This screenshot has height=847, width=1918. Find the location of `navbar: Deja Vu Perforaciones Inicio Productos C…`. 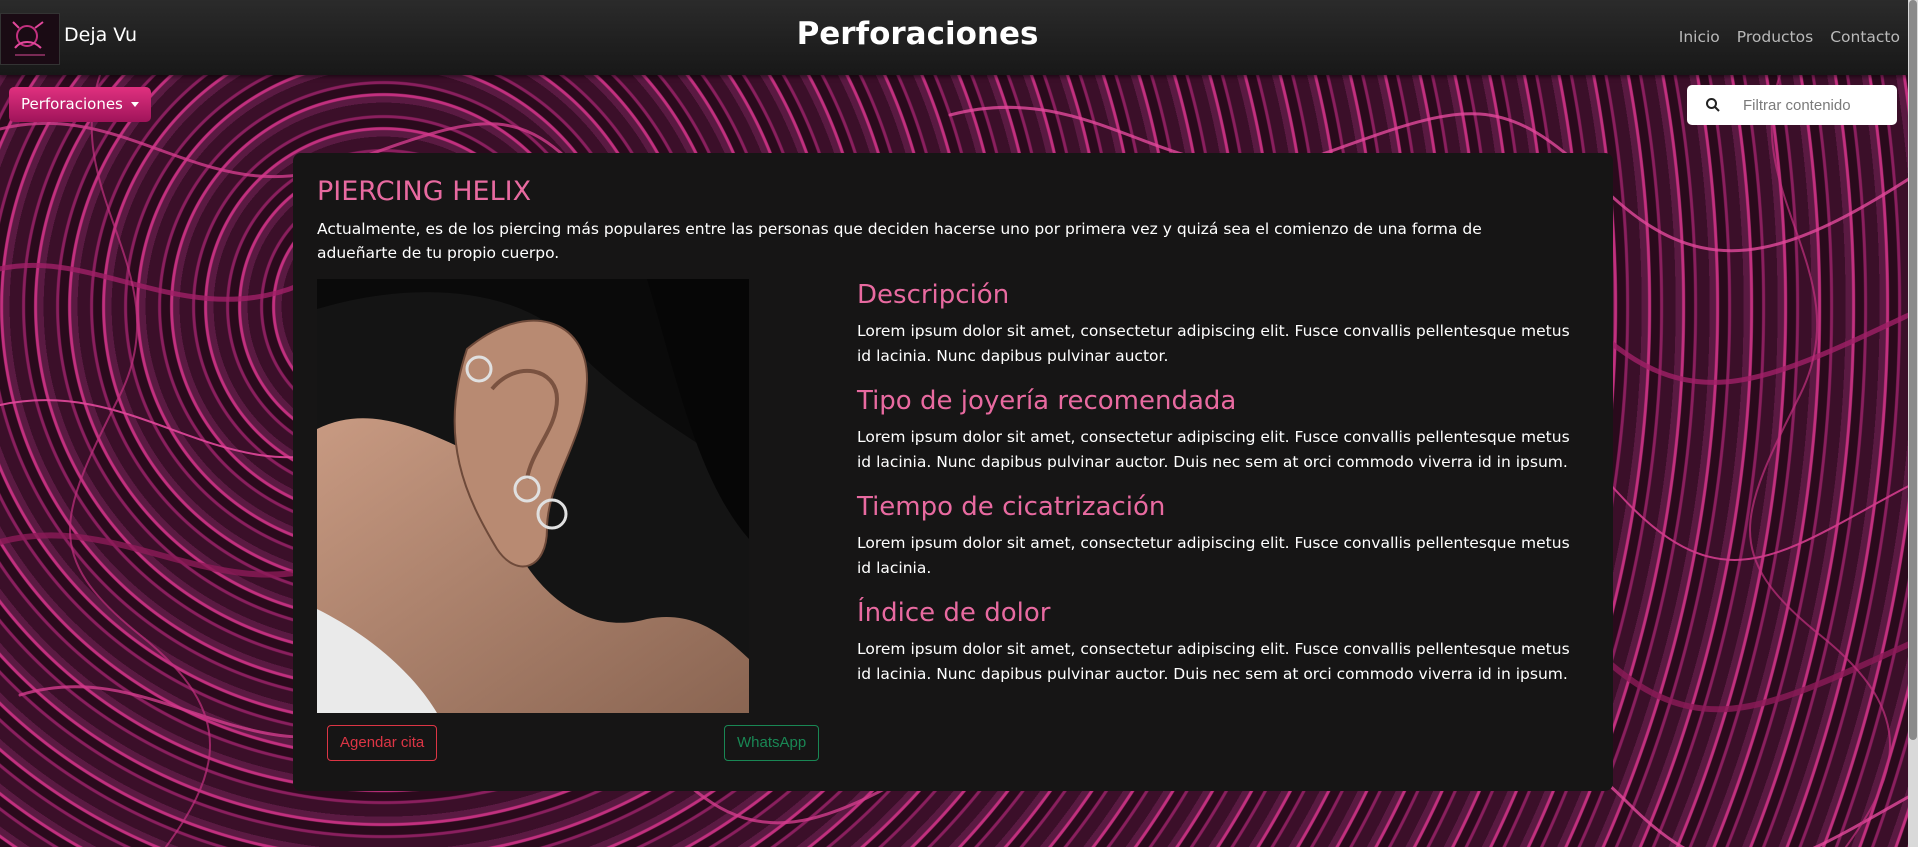

navbar: Deja Vu Perforaciones Inicio Productos C… is located at coordinates (954, 37).